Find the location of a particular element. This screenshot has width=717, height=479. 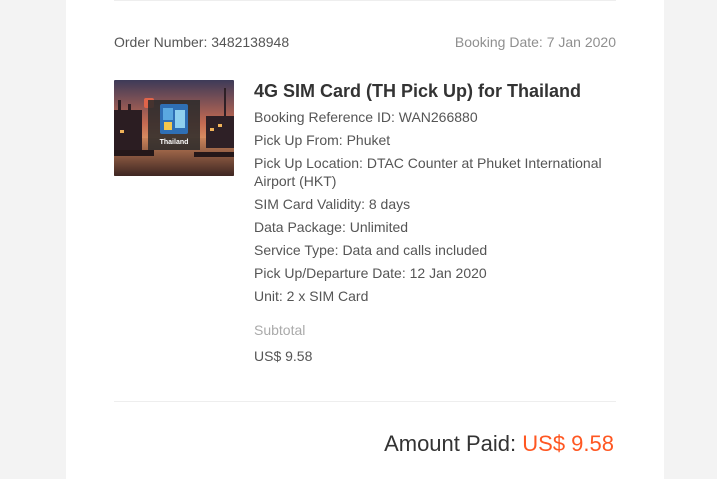

product-thumbnail: Thailand is located at coordinates (174, 128).